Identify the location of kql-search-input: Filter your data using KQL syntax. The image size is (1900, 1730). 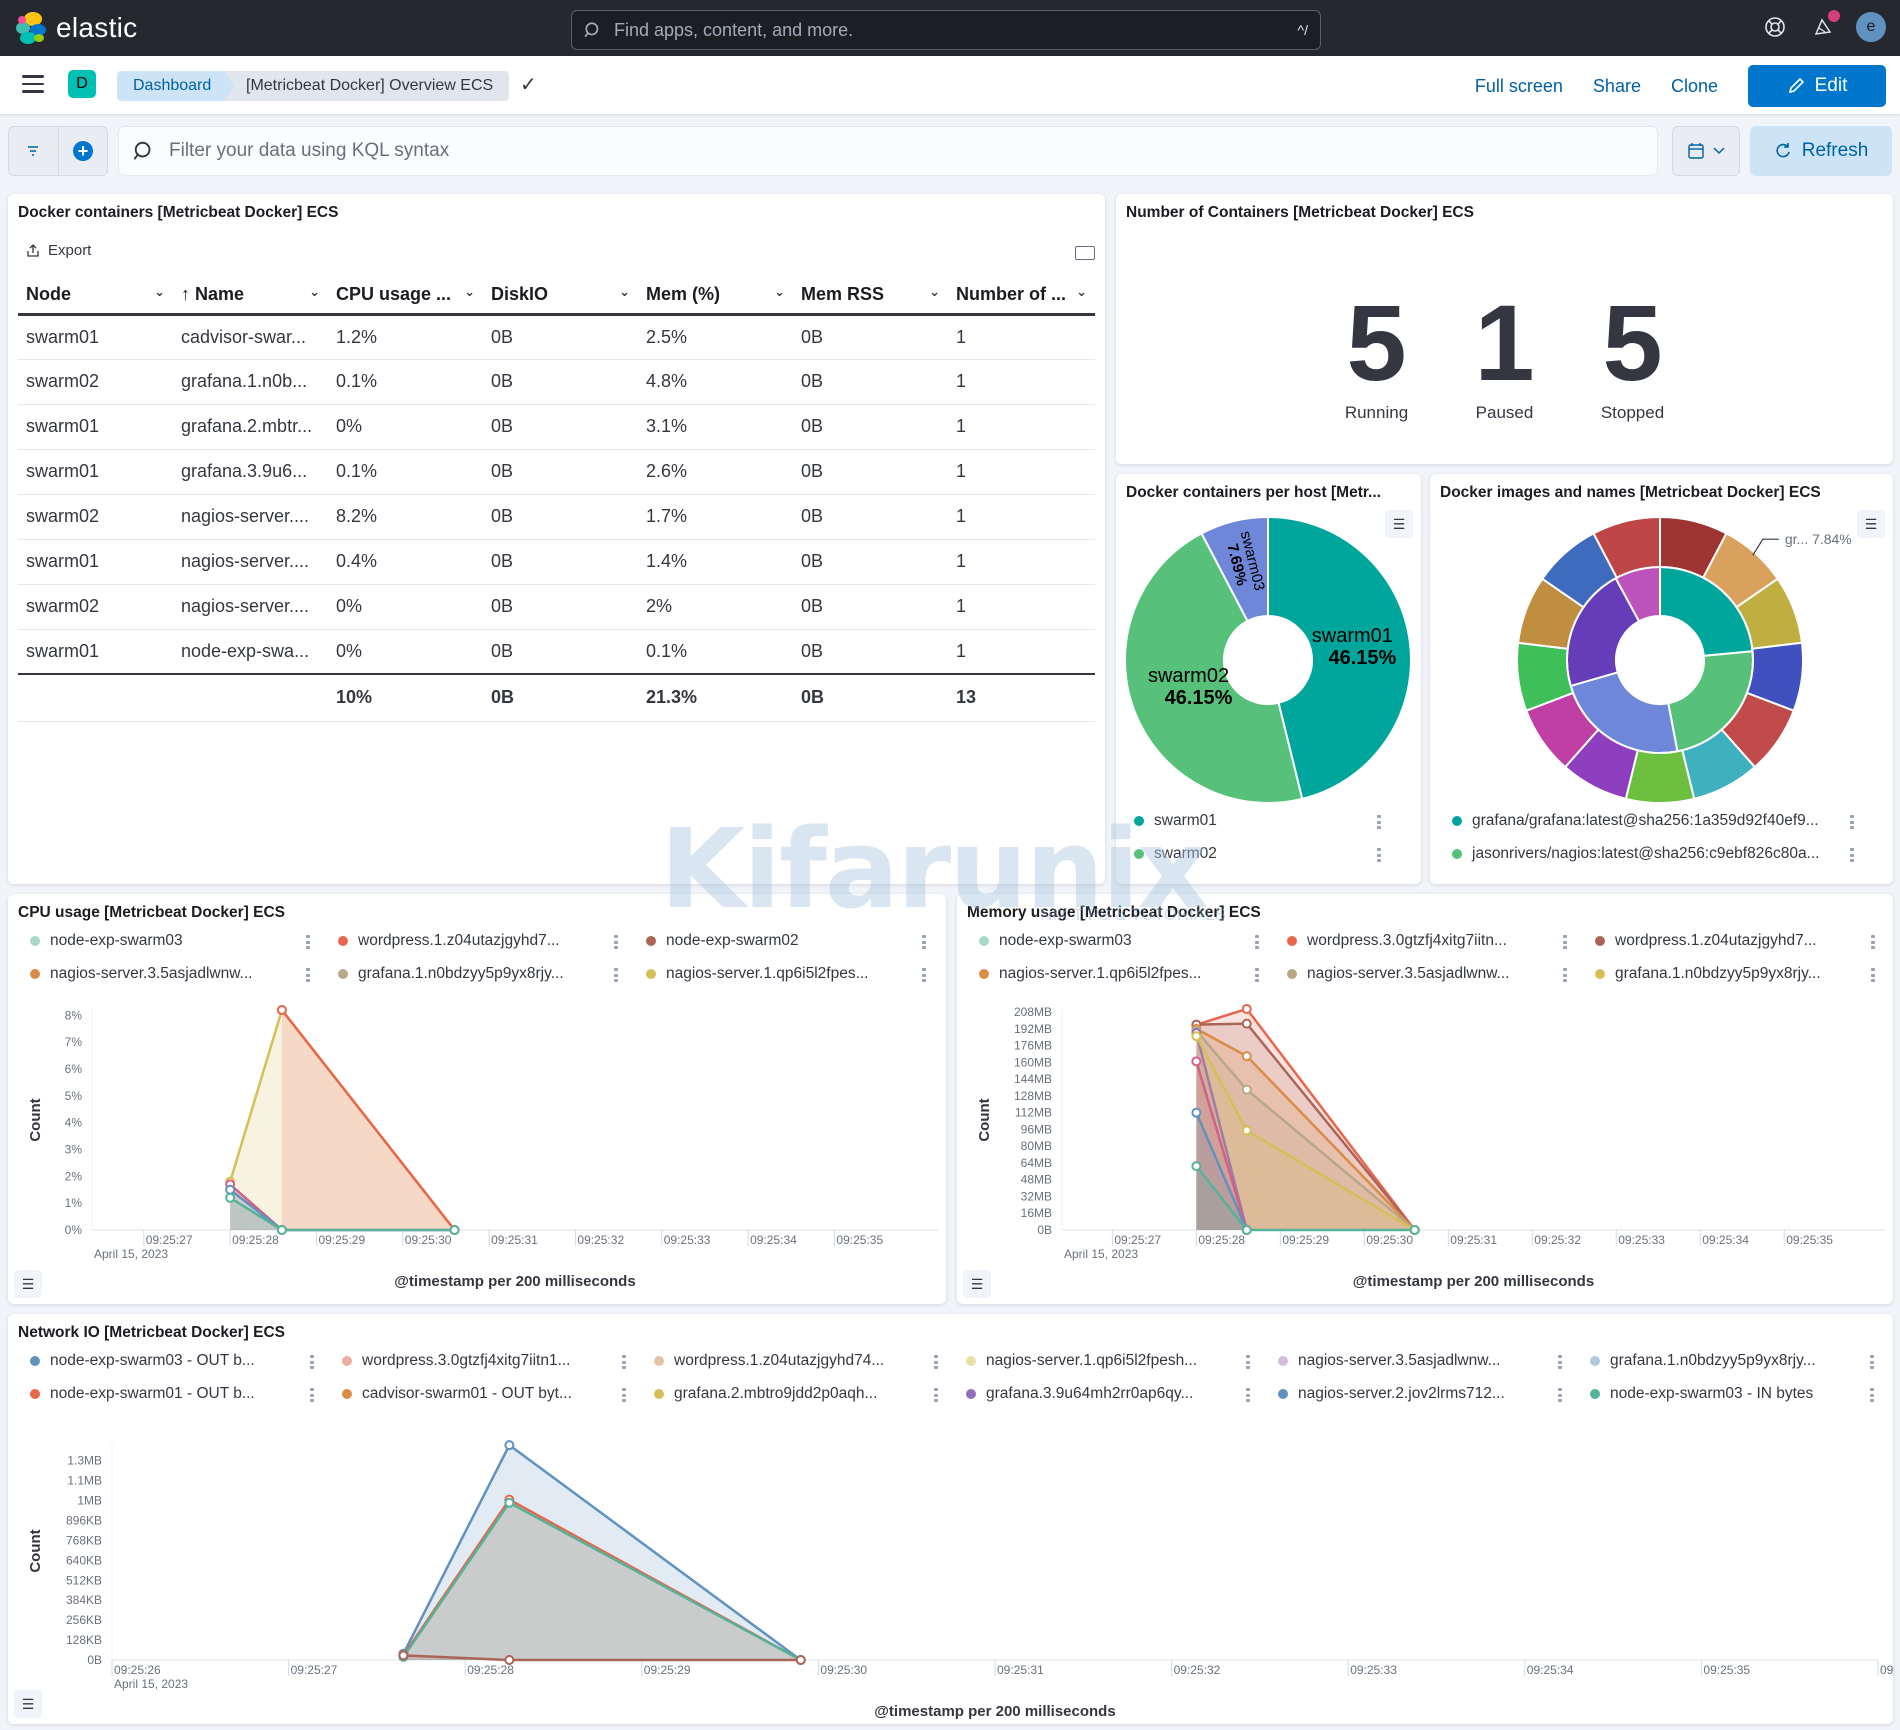
(888, 151).